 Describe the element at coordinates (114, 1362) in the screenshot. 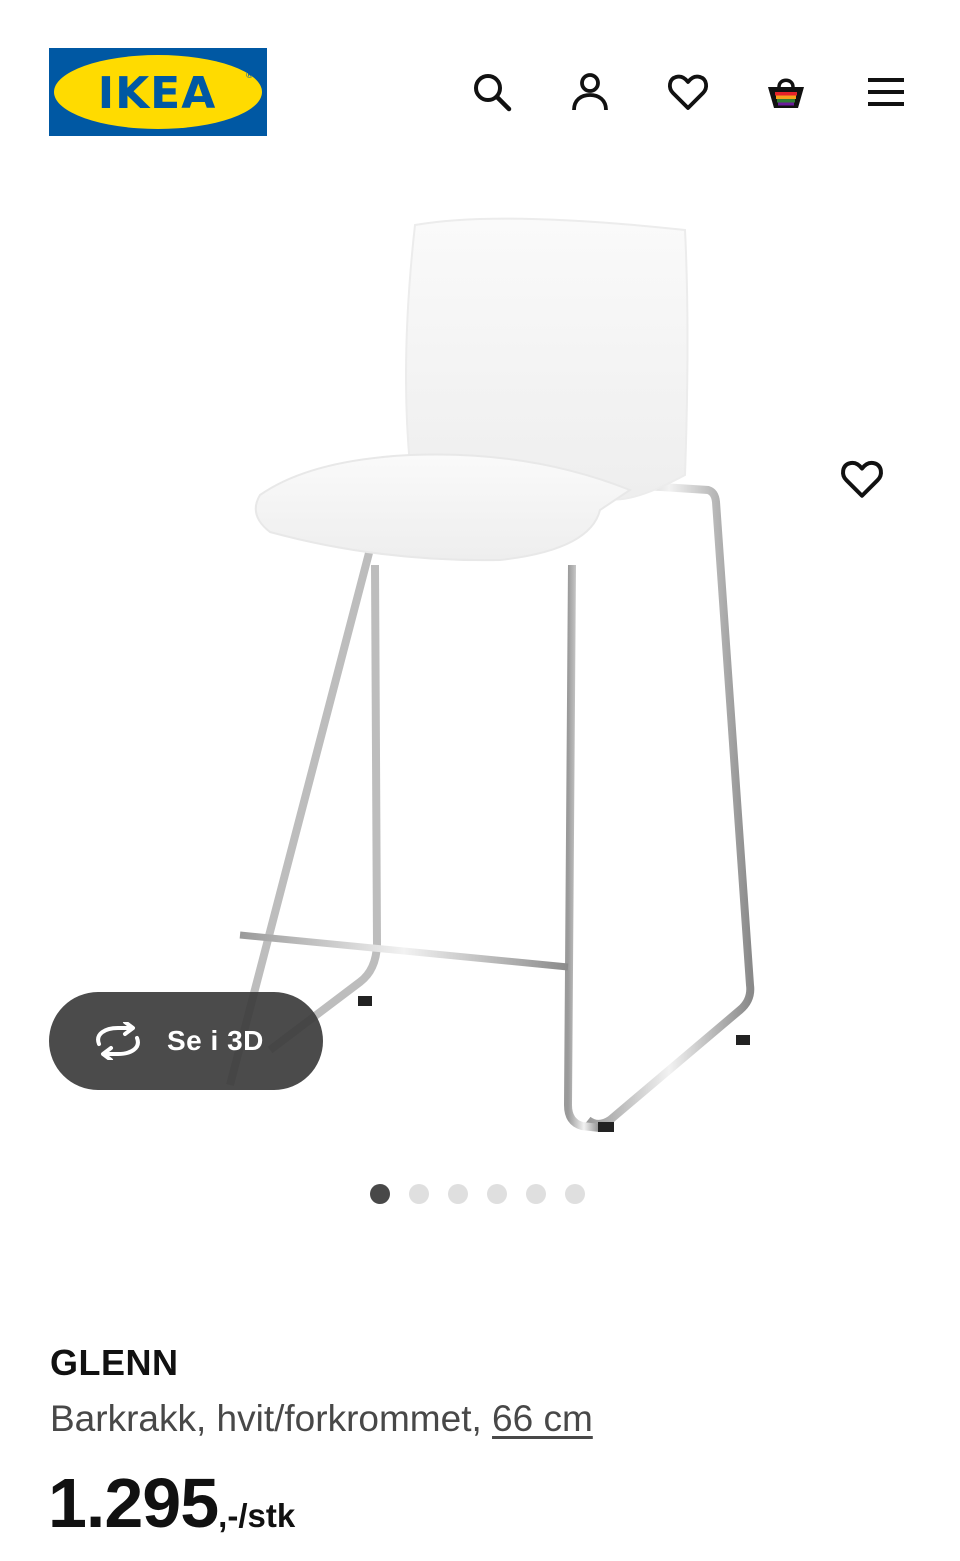

I see `product-name: GLENN` at that location.